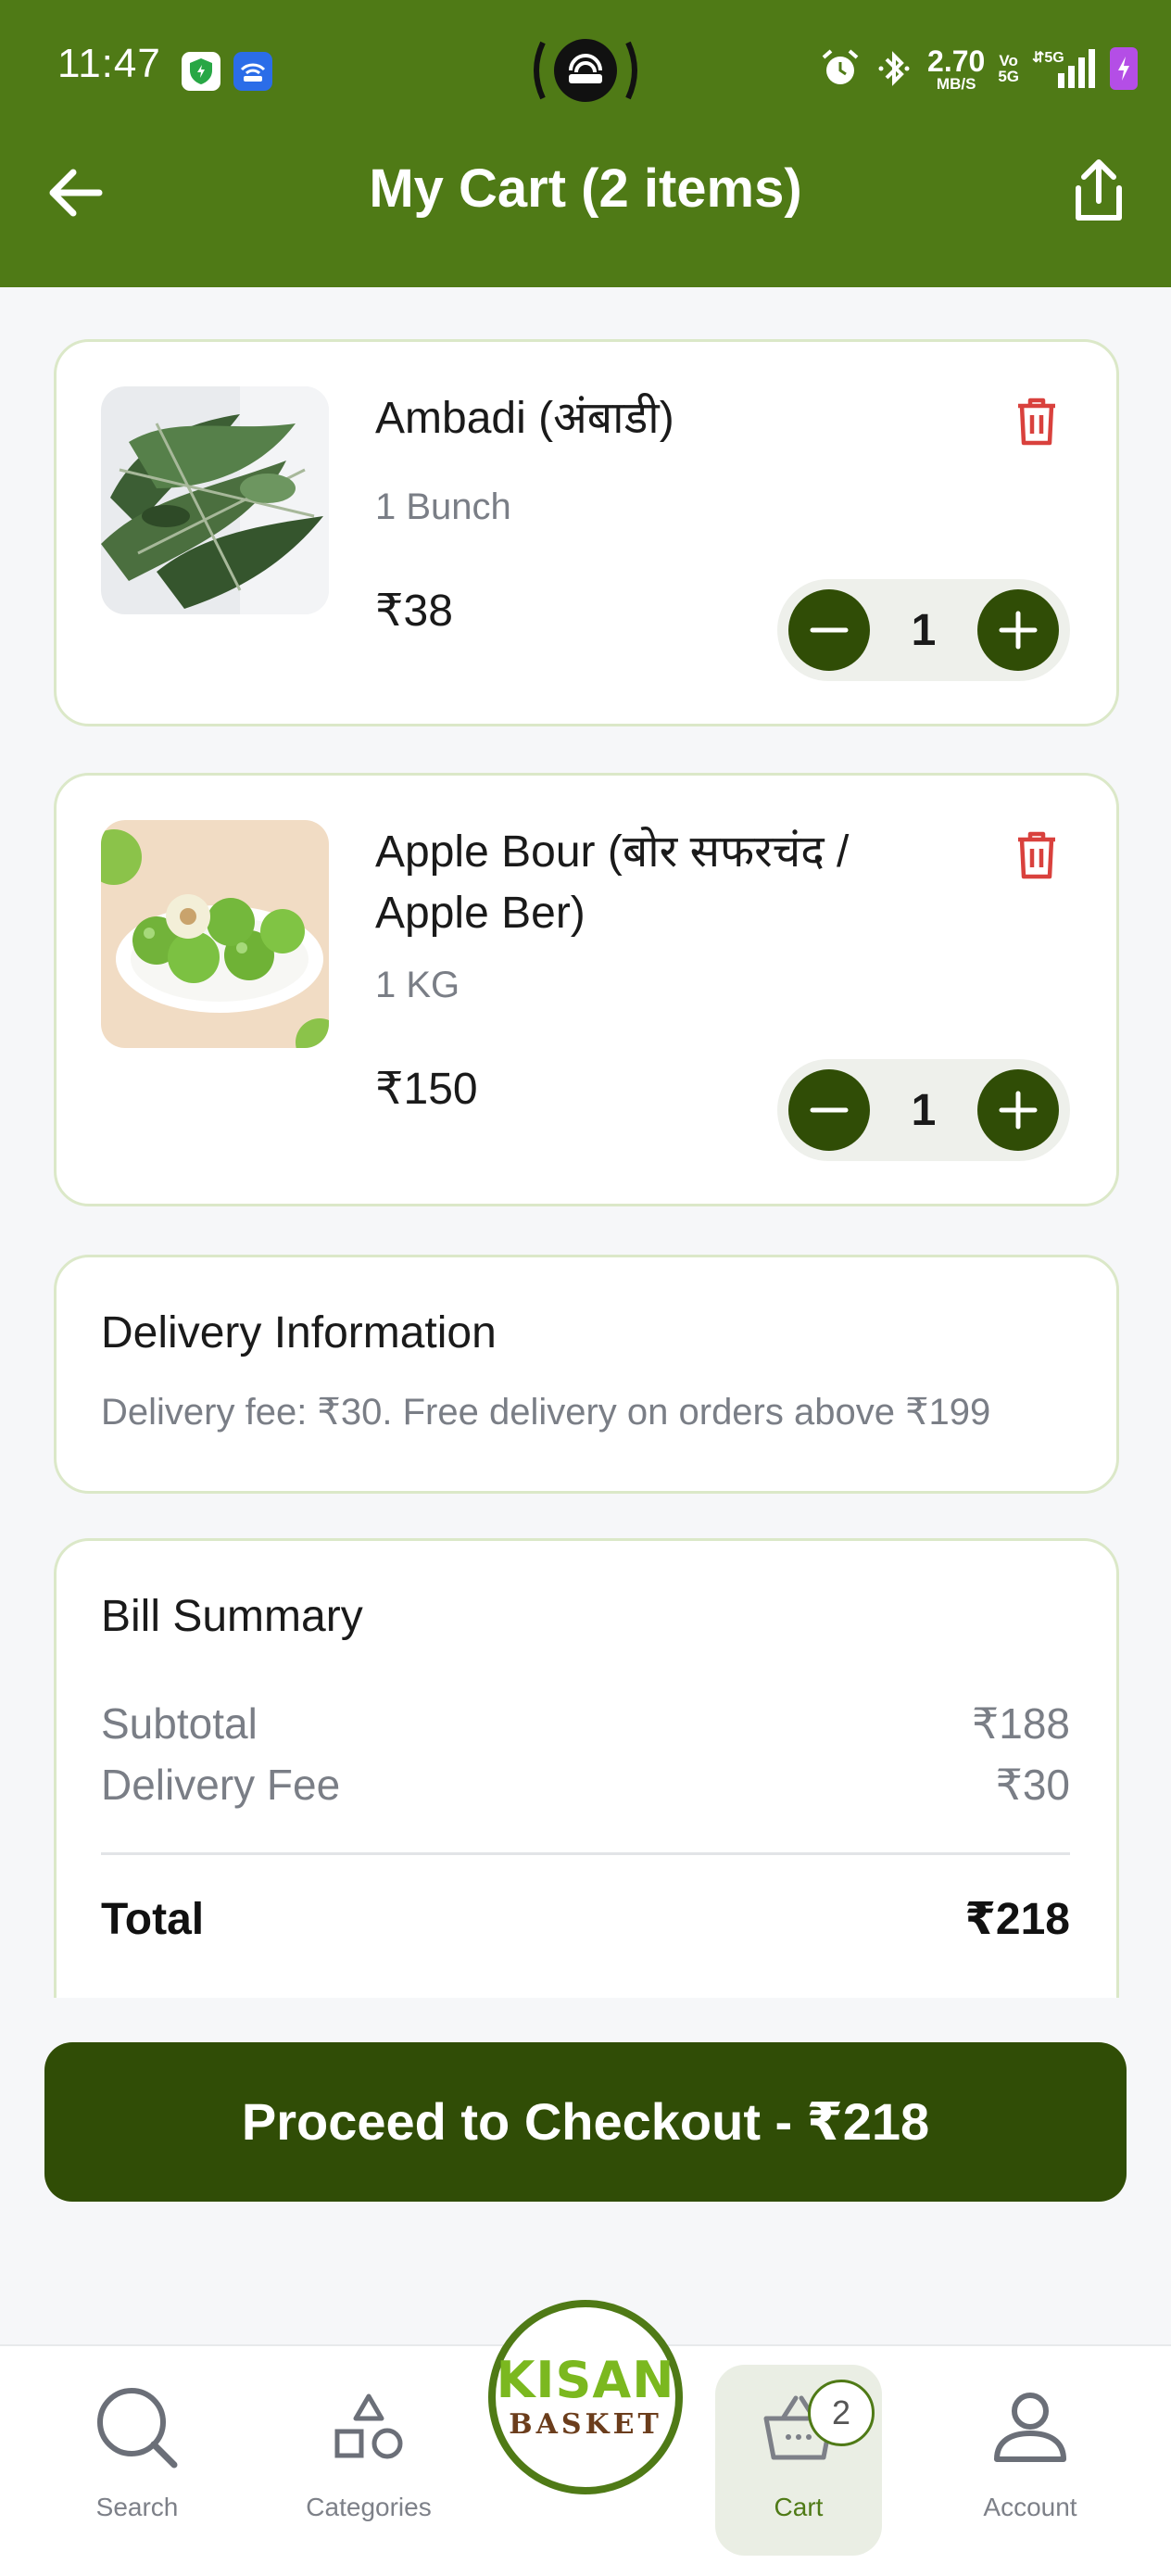 This screenshot has width=1171, height=2576. Describe the element at coordinates (841, 66) in the screenshot. I see `alarm-icon` at that location.